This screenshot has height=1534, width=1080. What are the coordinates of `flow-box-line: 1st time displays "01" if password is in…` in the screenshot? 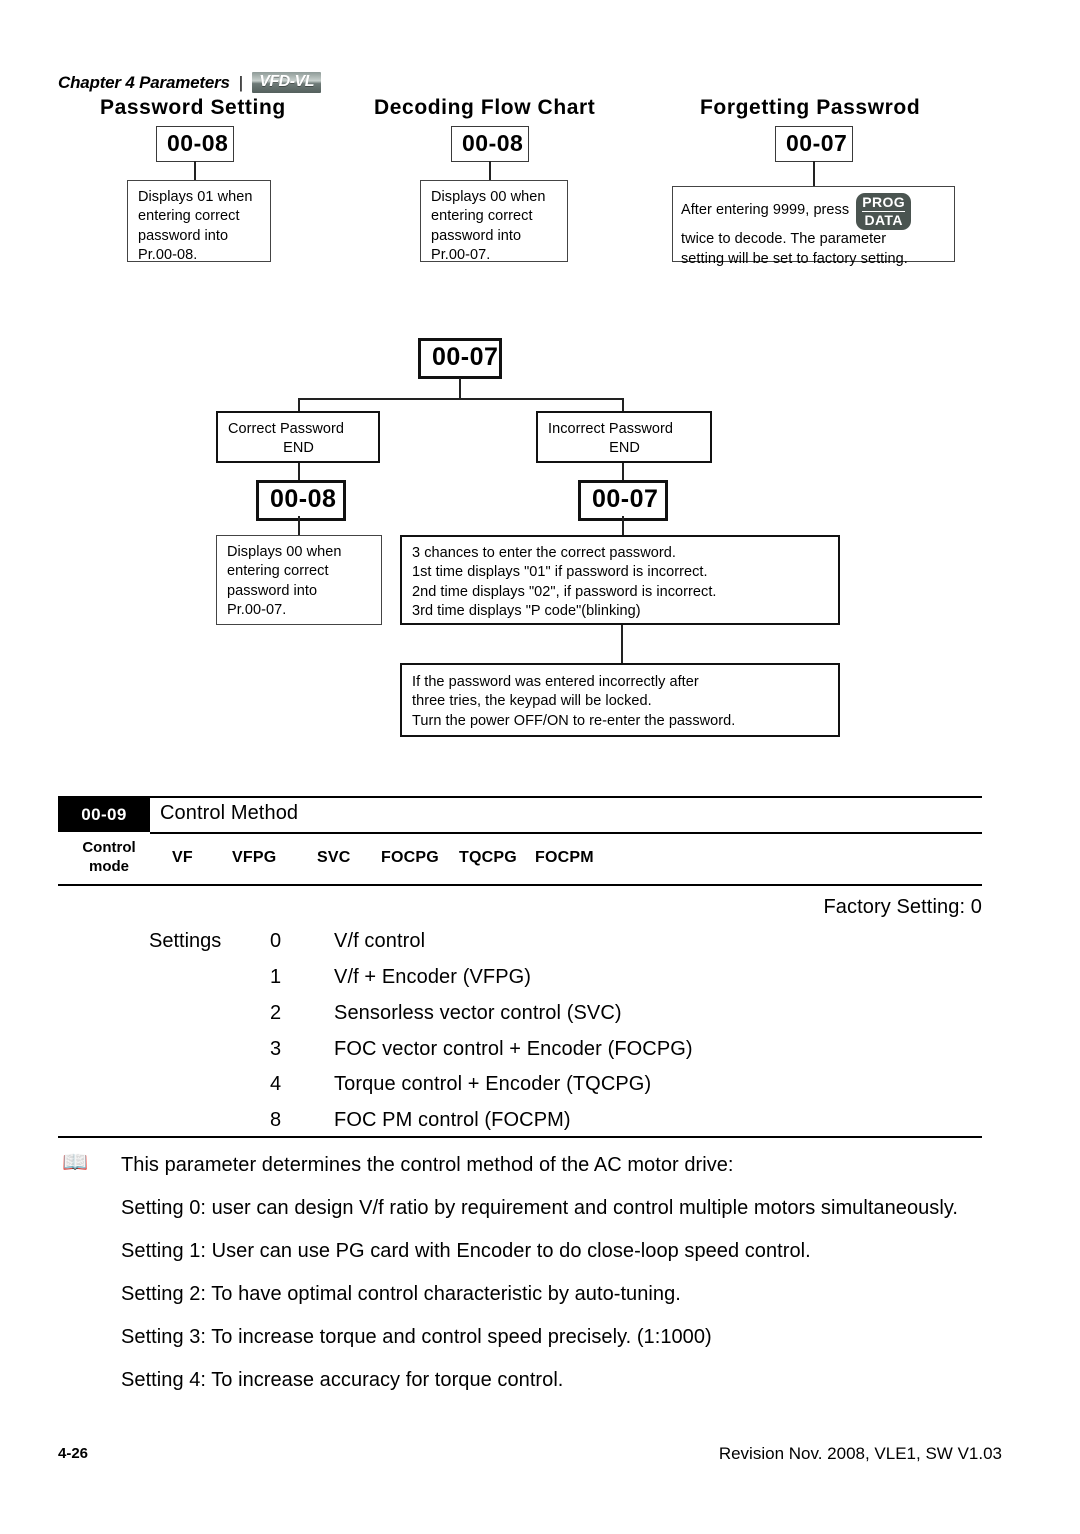 It's located at (560, 572).